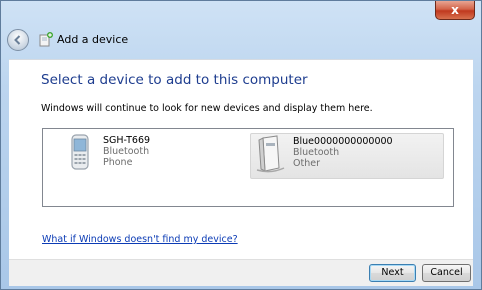 This screenshot has height=290, width=482. What do you see at coordinates (343, 141) in the screenshot?
I see `device-name: Blue0000000000000` at bounding box center [343, 141].